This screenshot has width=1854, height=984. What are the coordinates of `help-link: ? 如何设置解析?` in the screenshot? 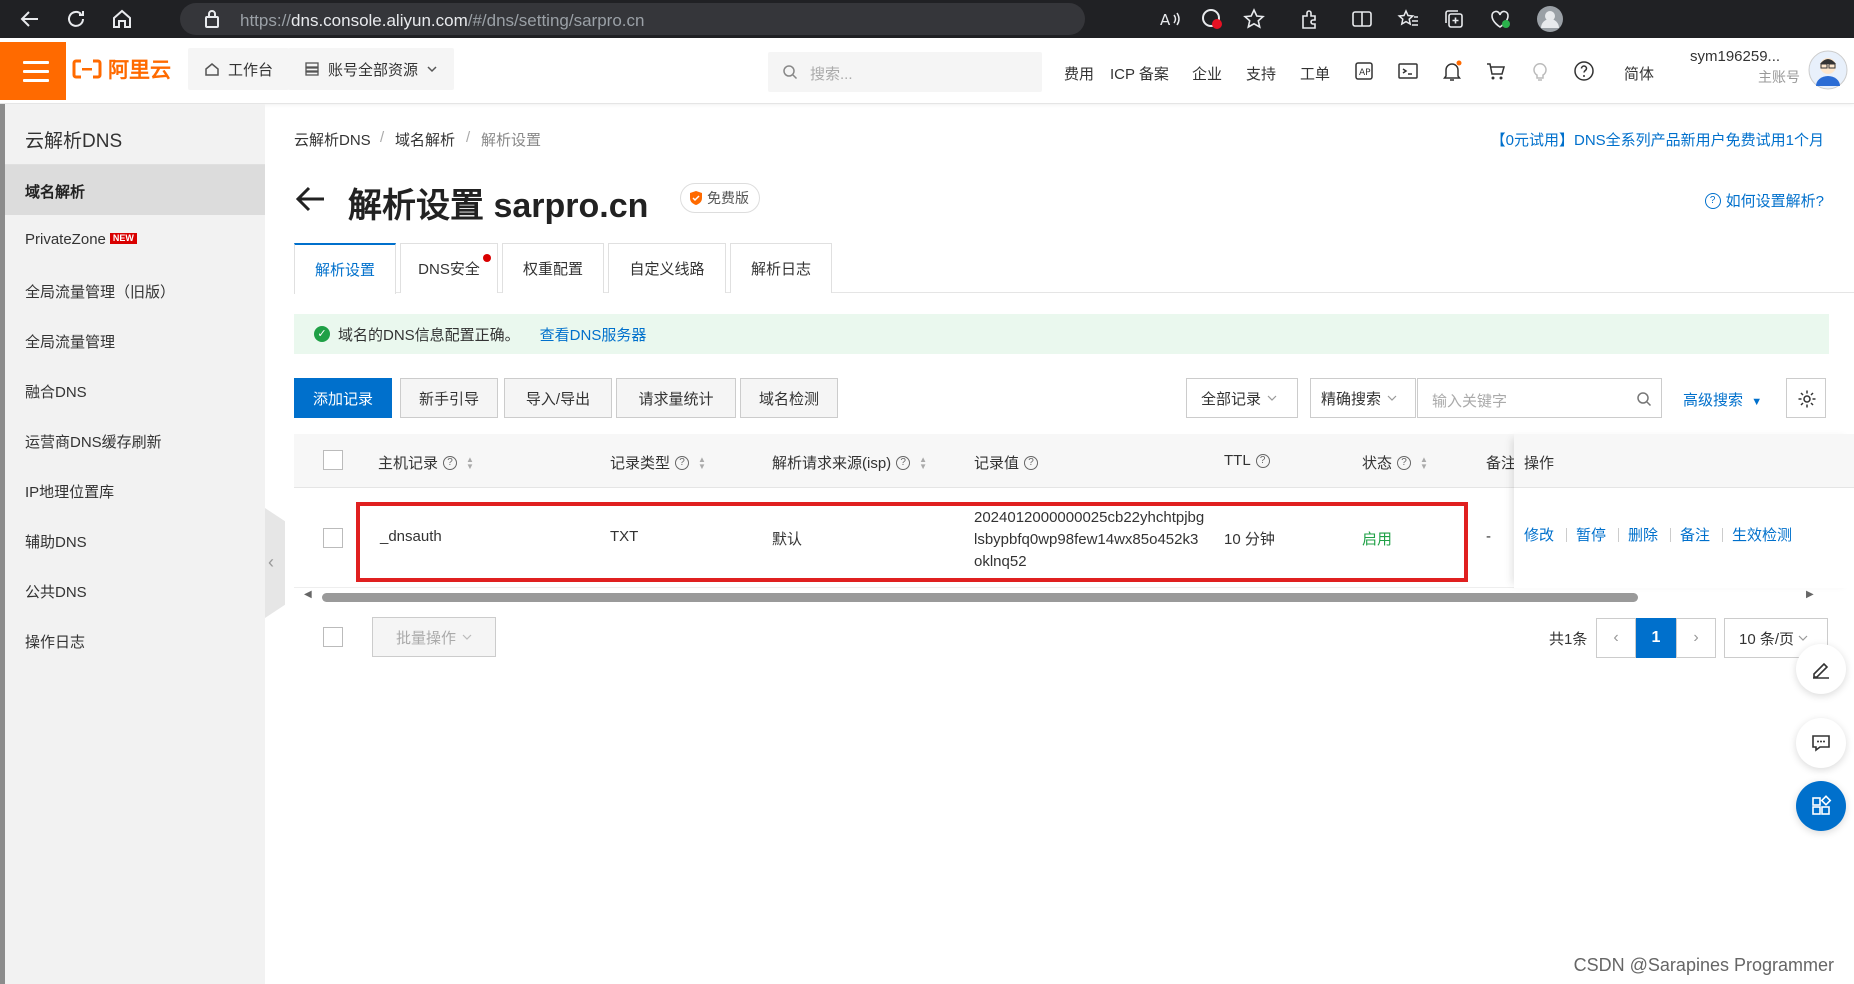 It's located at (1764, 200).